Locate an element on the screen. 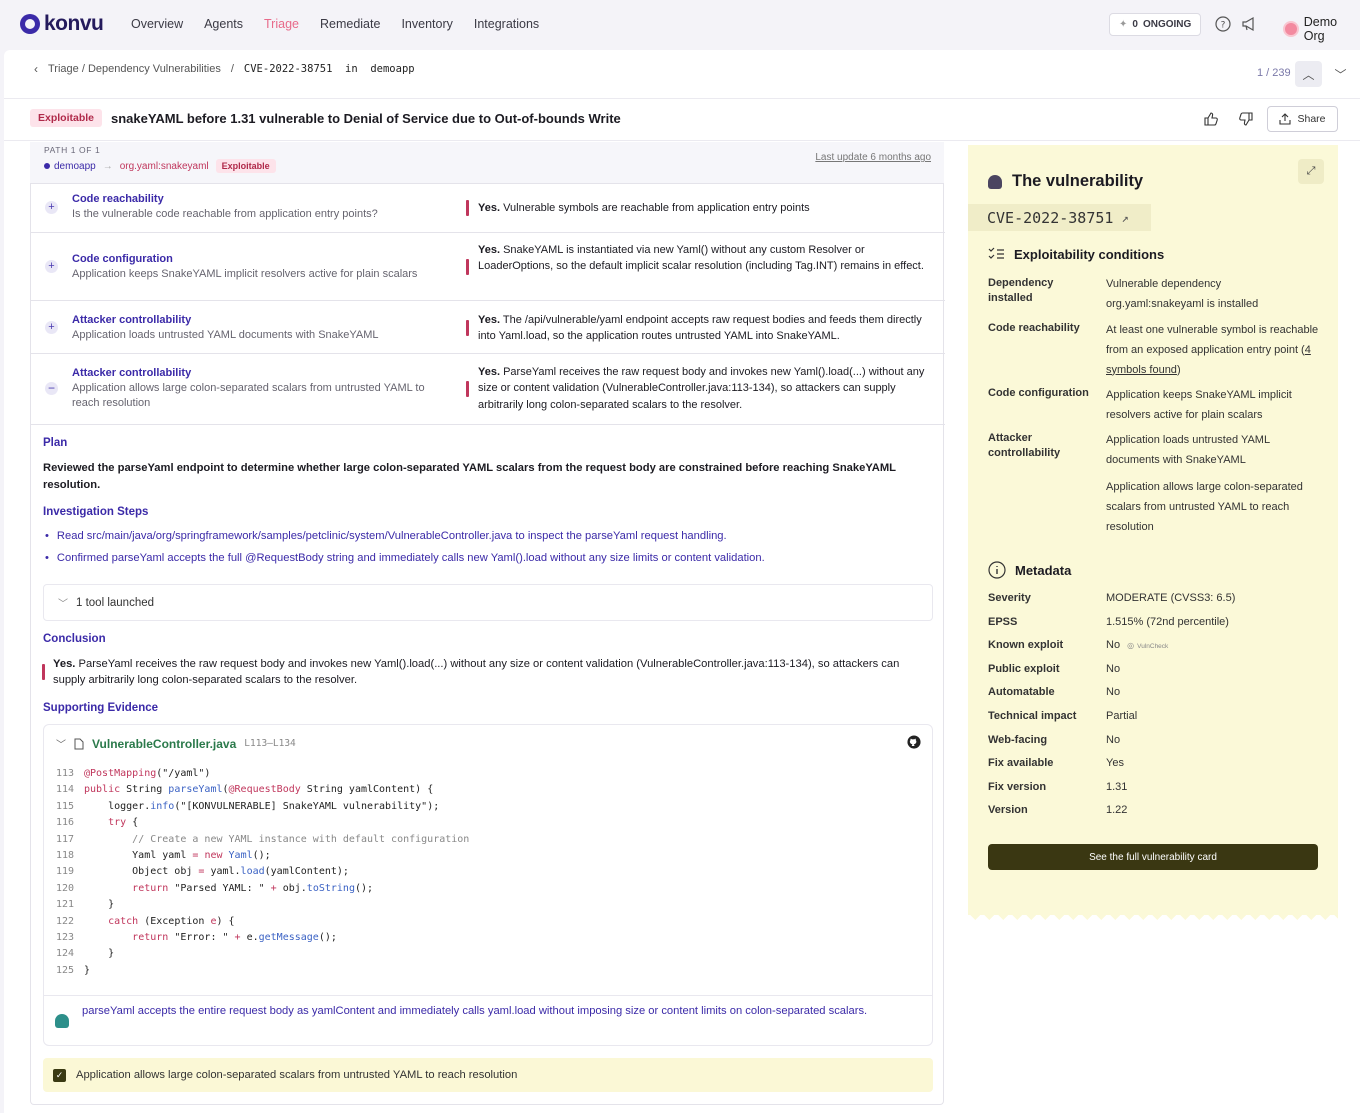  ghost-icon is located at coordinates (995, 181).